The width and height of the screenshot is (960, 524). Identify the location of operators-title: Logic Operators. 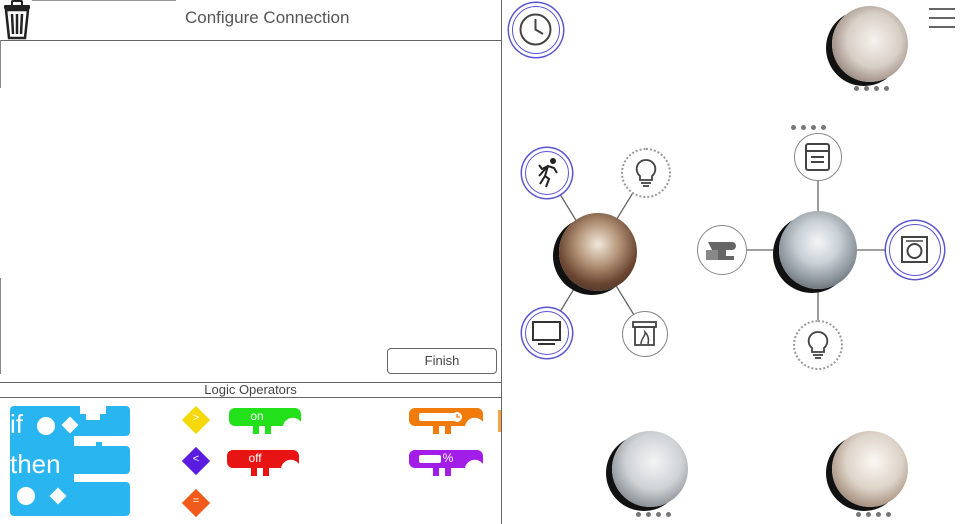
(250, 389).